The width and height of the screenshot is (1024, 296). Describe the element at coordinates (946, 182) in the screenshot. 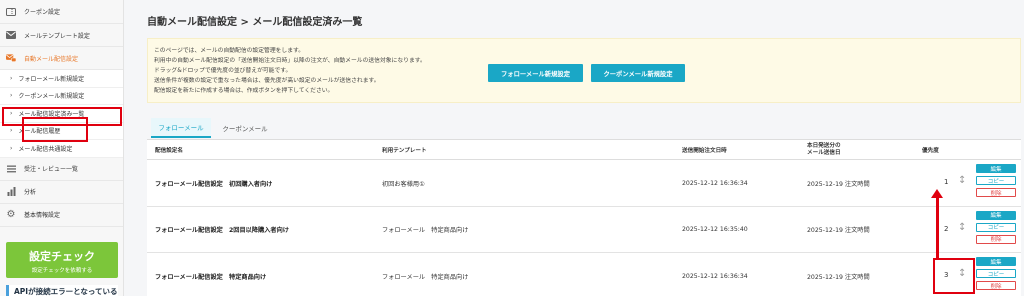

I see `row-priority: 1` at that location.